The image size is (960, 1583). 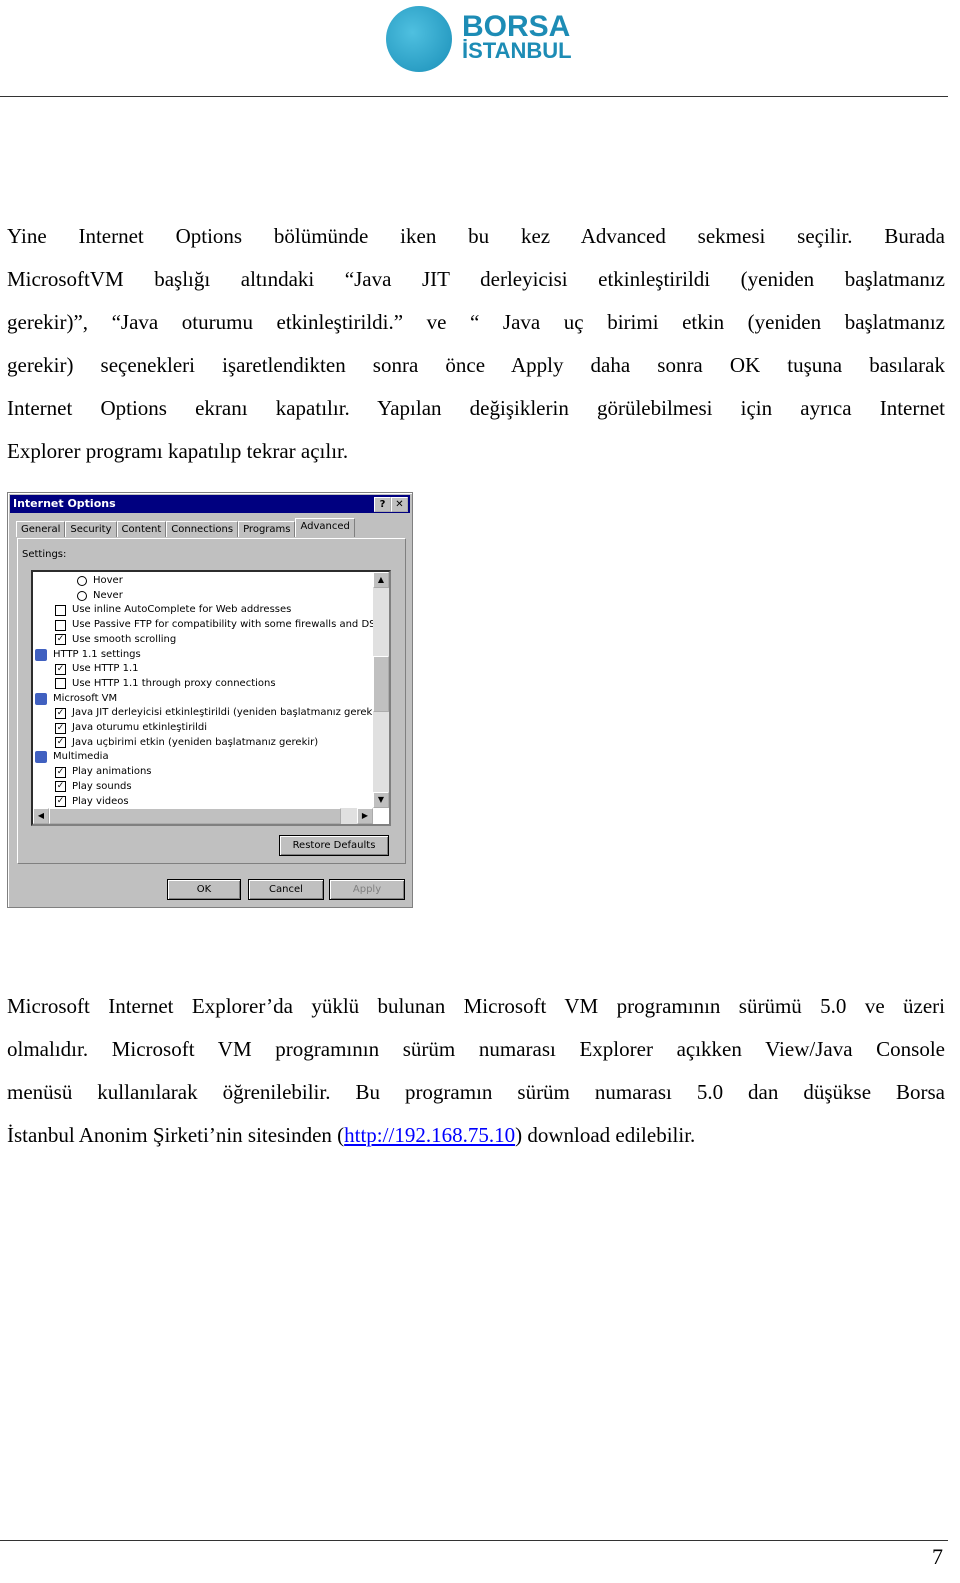 What do you see at coordinates (176, 1135) in the screenshot?
I see `text-fragment: İstanbul Anonim Şirketi’nin sitesinden (` at bounding box center [176, 1135].